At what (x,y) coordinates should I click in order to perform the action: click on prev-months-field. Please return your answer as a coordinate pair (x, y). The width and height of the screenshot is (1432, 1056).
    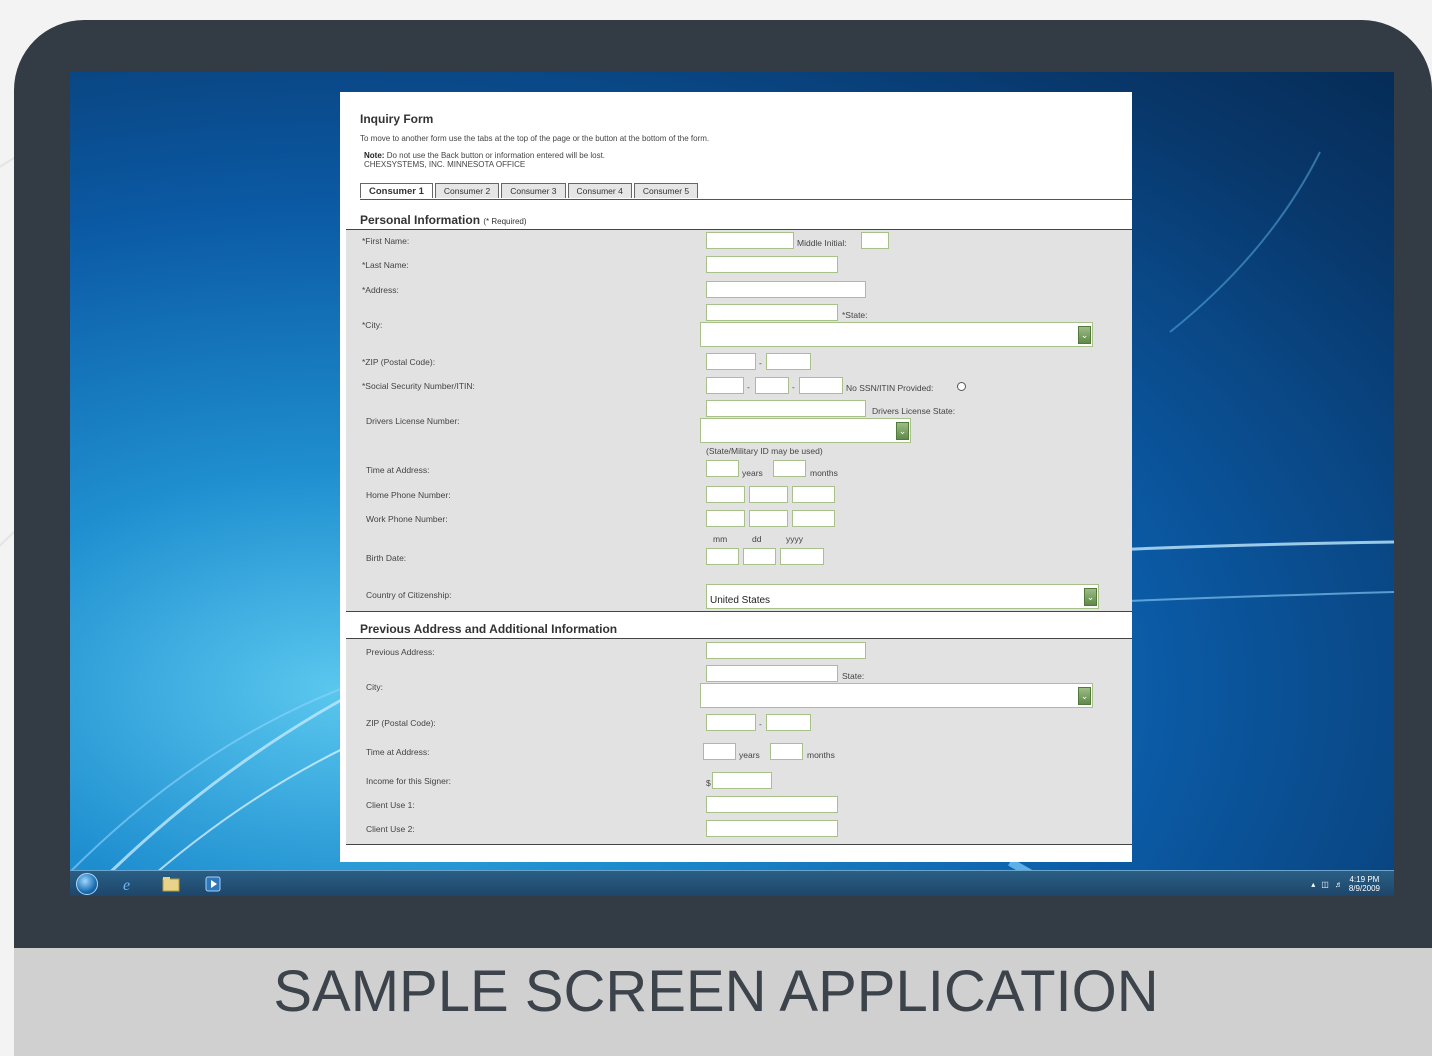
    Looking at the image, I should click on (786, 751).